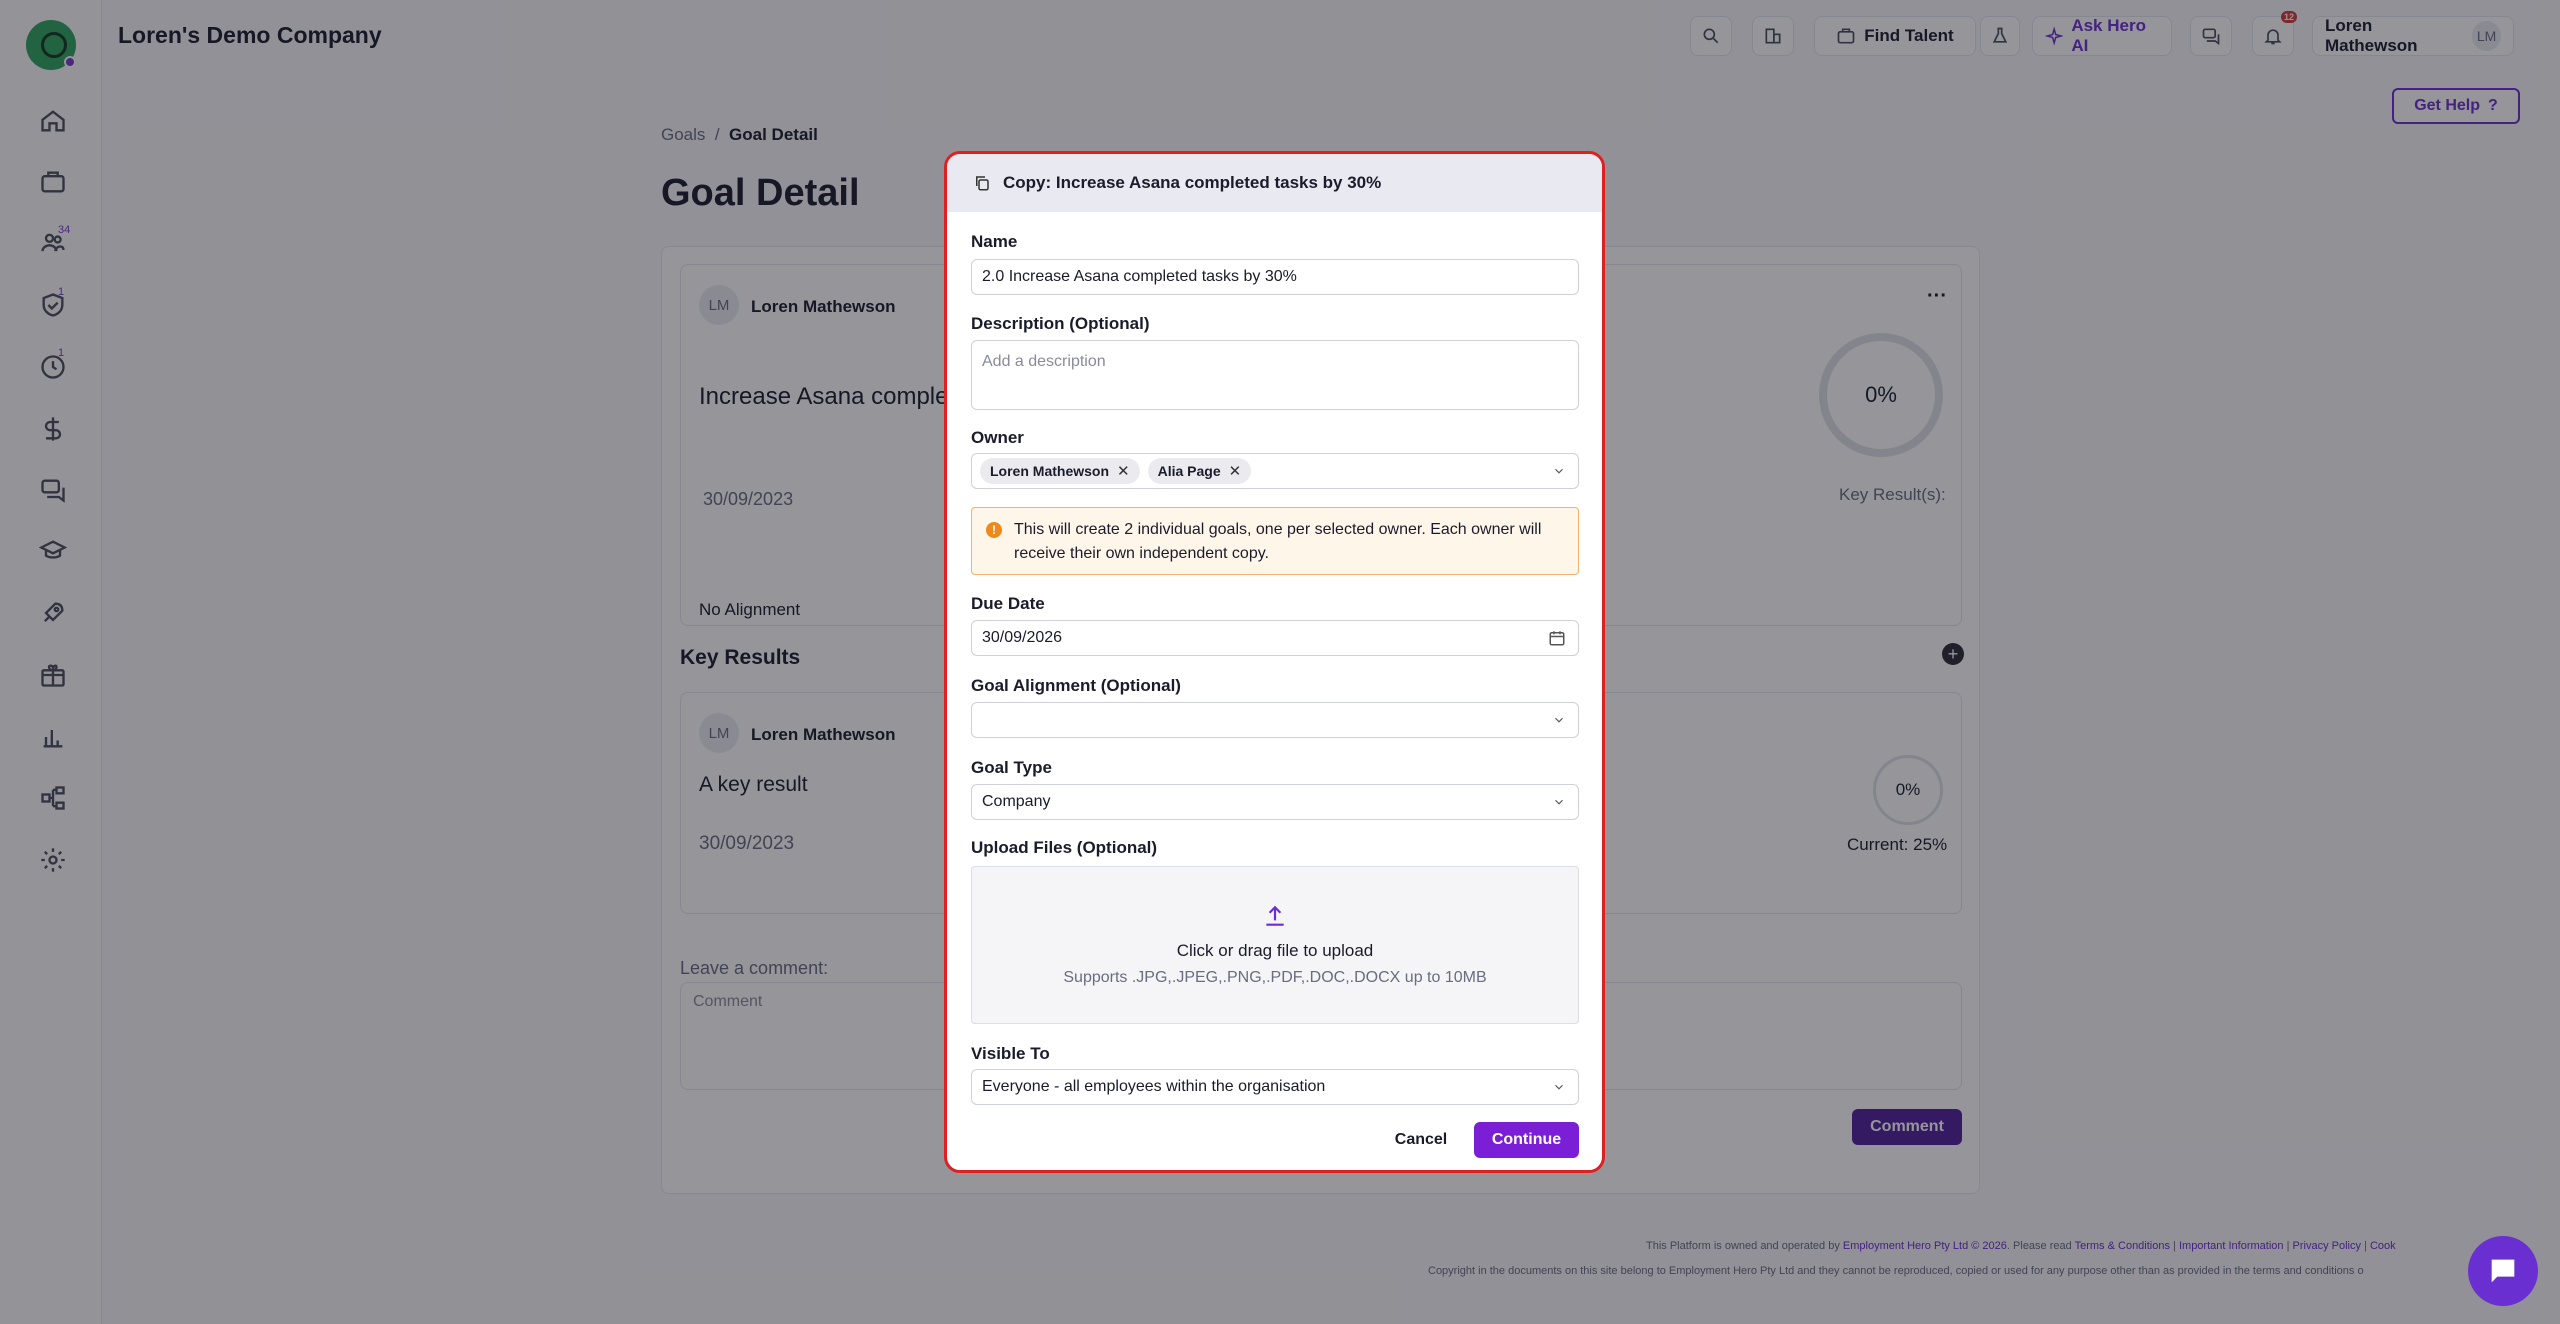 The height and width of the screenshot is (1324, 2560). I want to click on copy-icon, so click(982, 183).